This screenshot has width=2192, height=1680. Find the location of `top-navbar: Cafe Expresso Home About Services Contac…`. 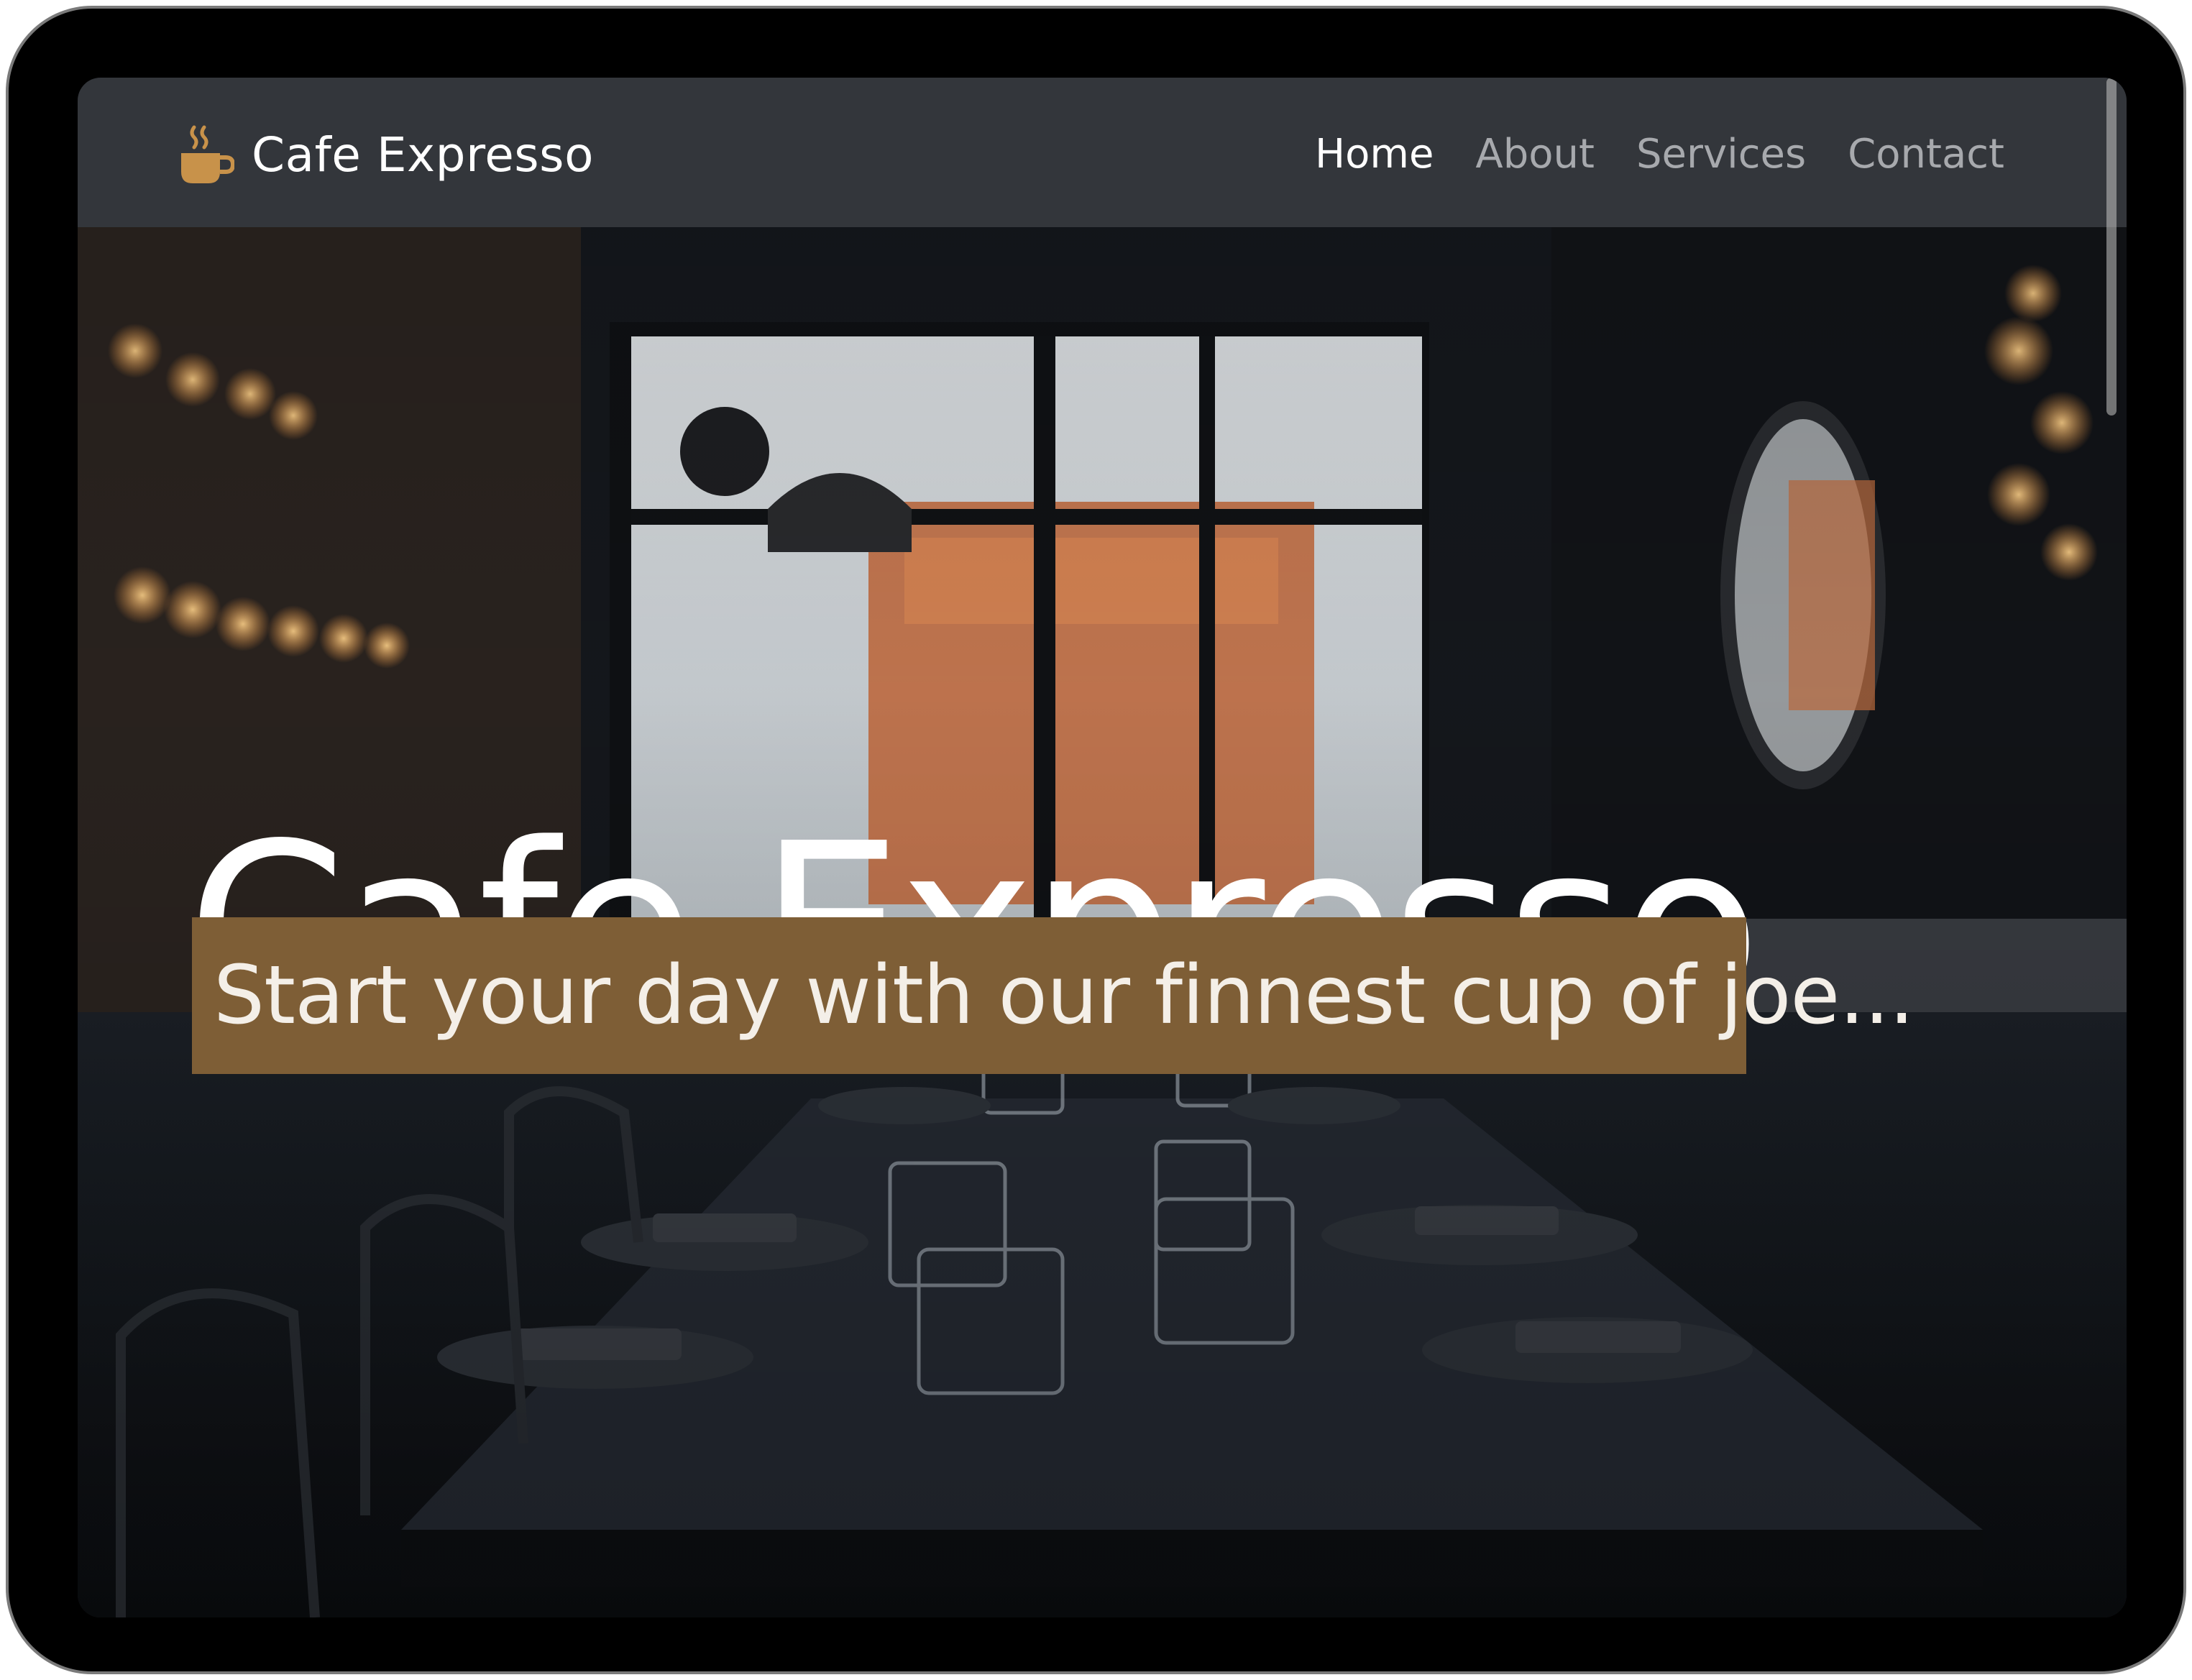

top-navbar: Cafe Expresso Home About Services Contac… is located at coordinates (1102, 152).